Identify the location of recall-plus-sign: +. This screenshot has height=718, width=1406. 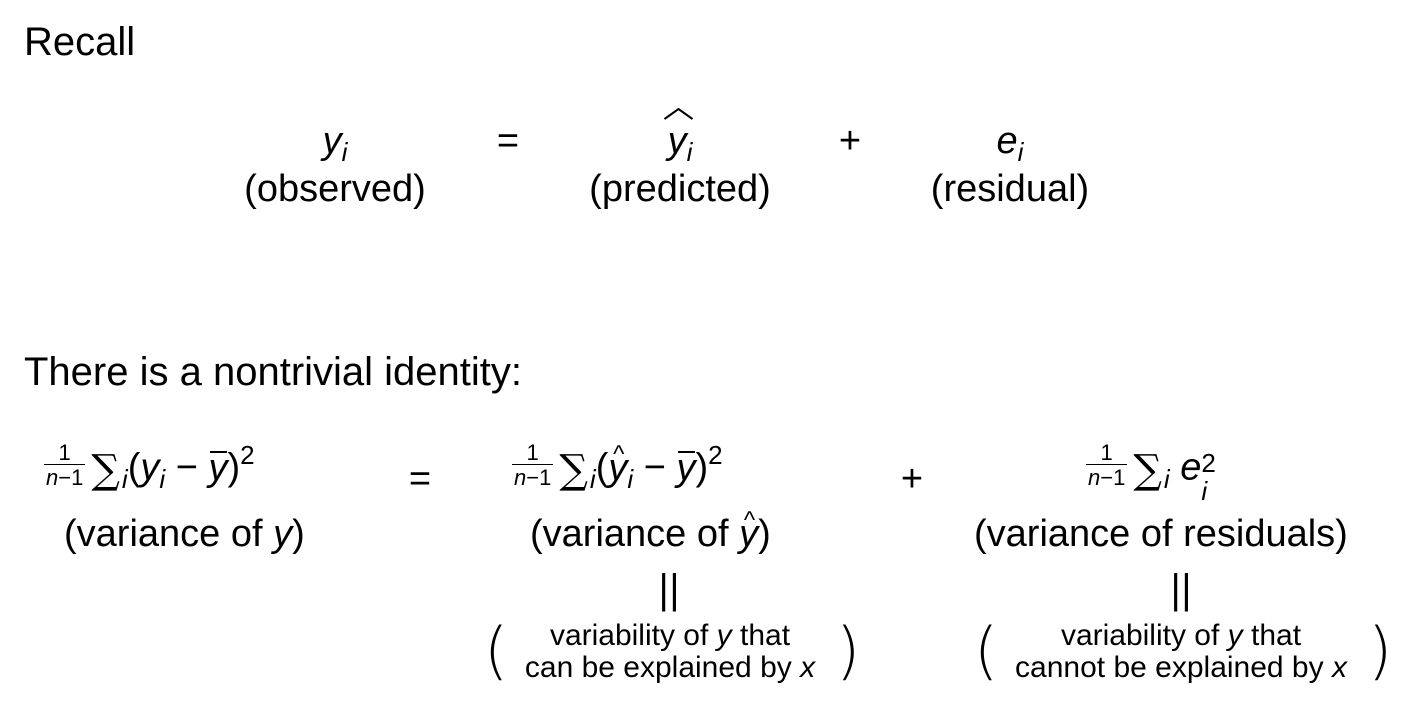
(850, 141).